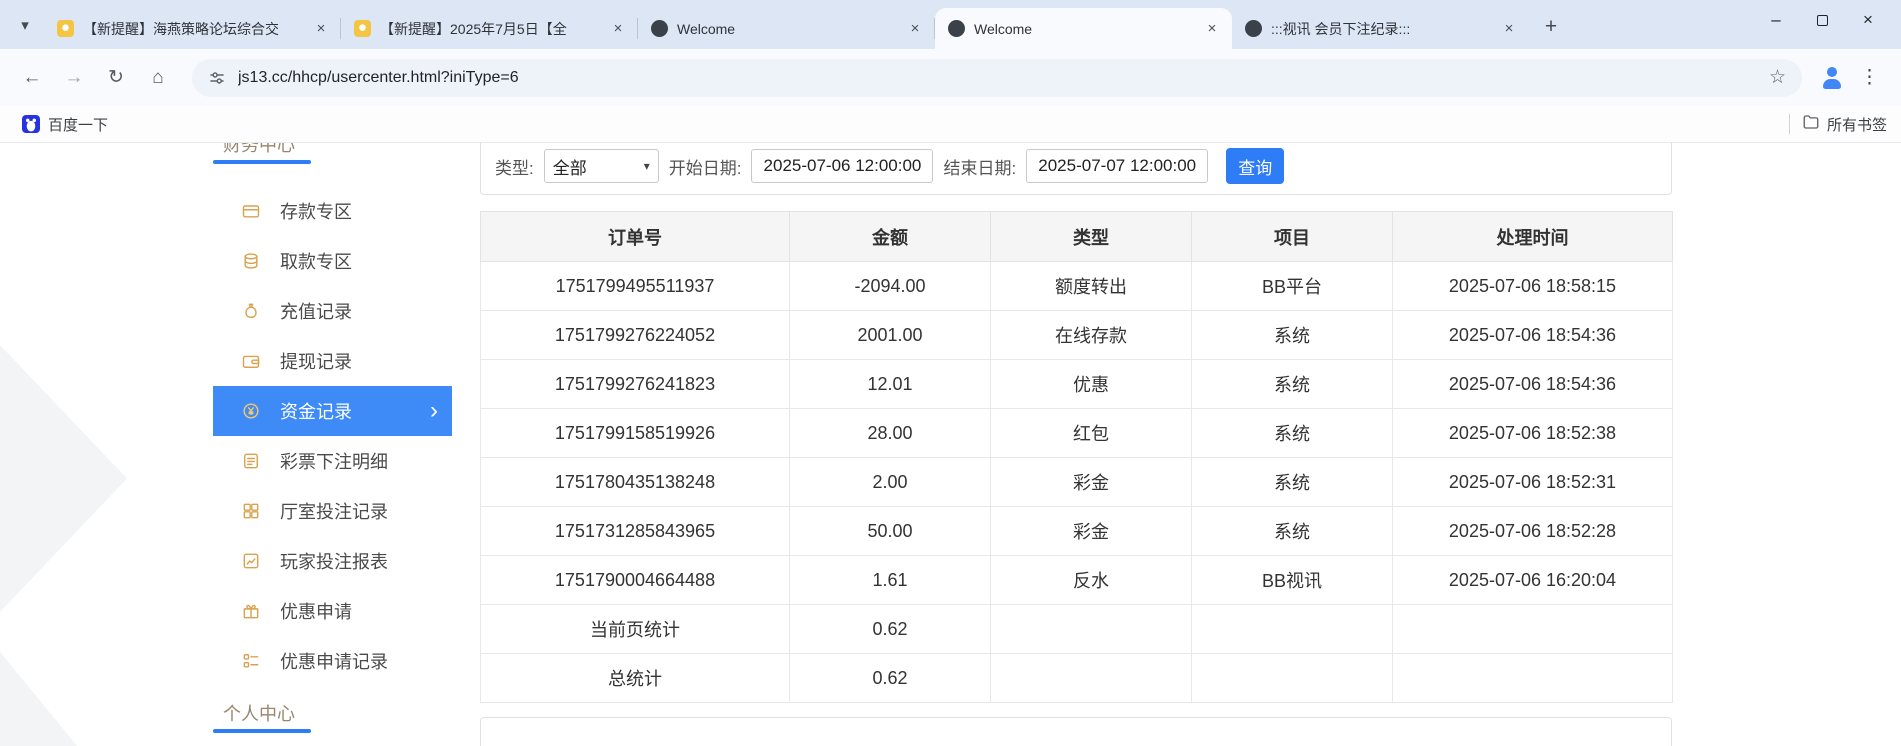 This screenshot has width=1901, height=746. I want to click on end-date-label: 结束日期:, so click(980, 168).